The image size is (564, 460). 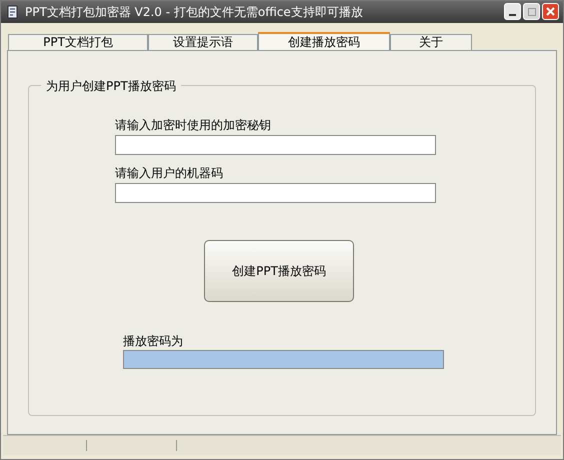 I want to click on maximize-button, so click(x=531, y=11).